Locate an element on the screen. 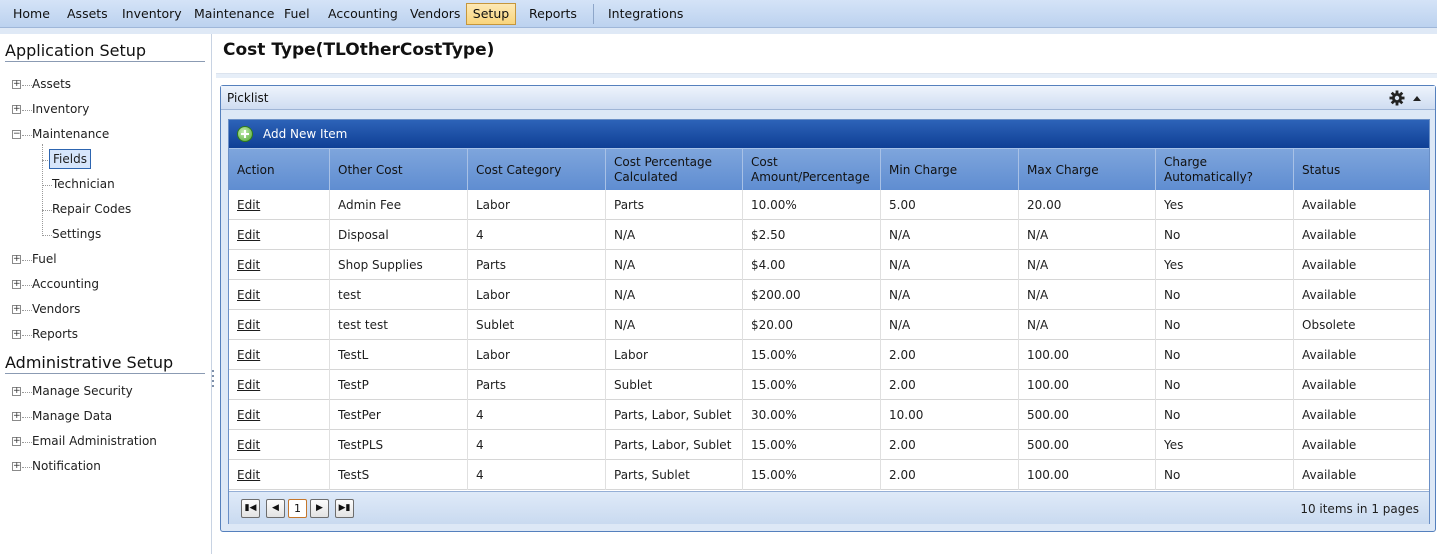 This screenshot has width=1437, height=554. tree-item-fields: Fields is located at coordinates (70, 159).